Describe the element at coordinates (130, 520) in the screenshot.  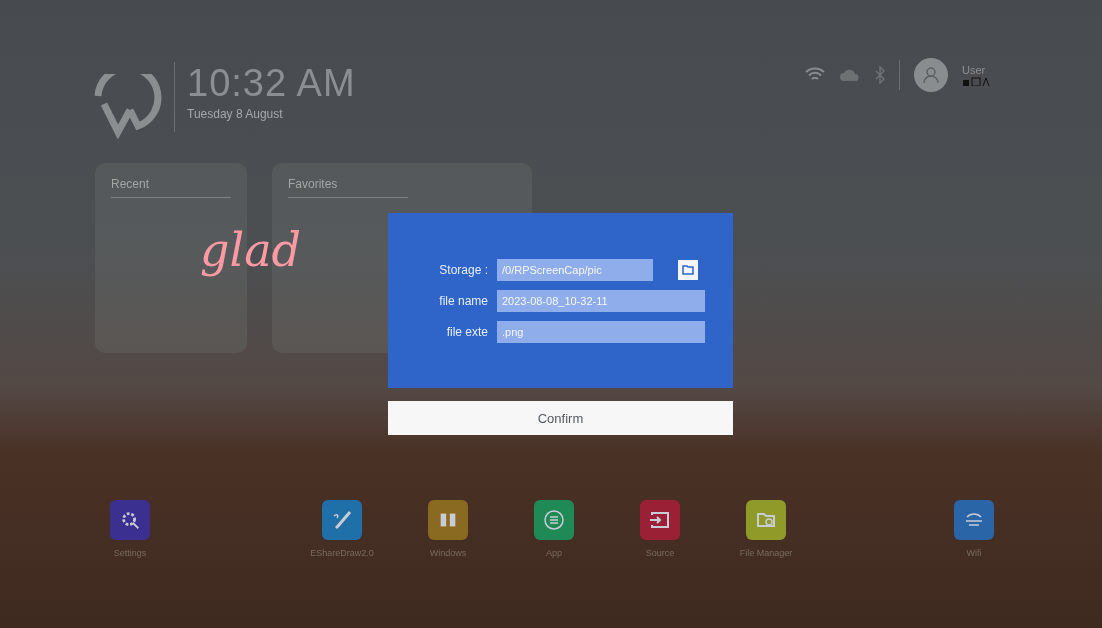
I see `gear-icon` at that location.